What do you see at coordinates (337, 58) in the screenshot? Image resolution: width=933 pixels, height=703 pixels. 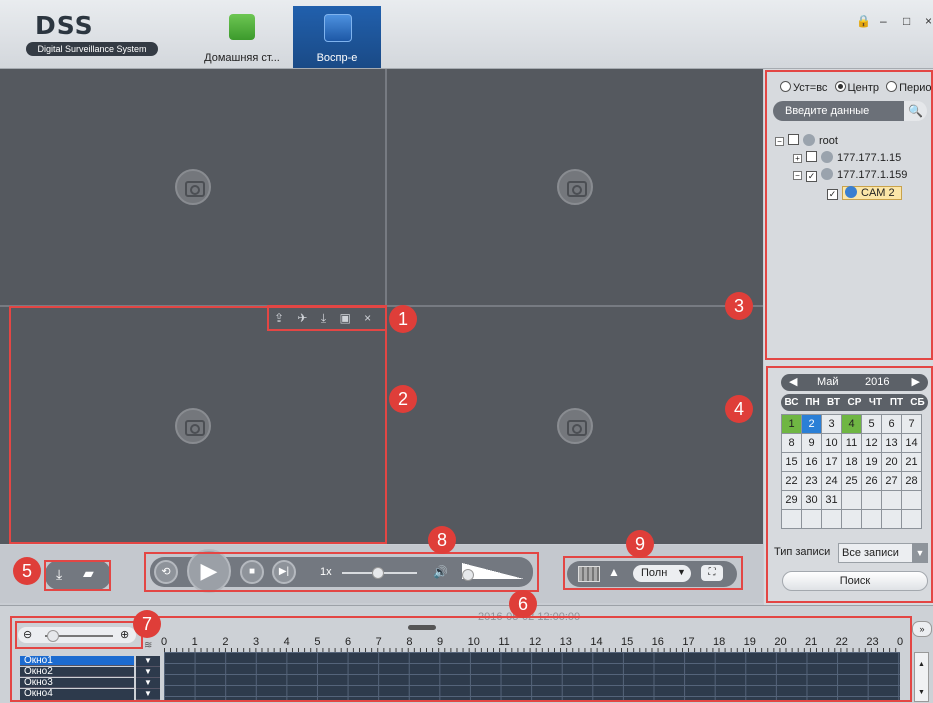 I see `tab-playback-label: Воспр-е` at bounding box center [337, 58].